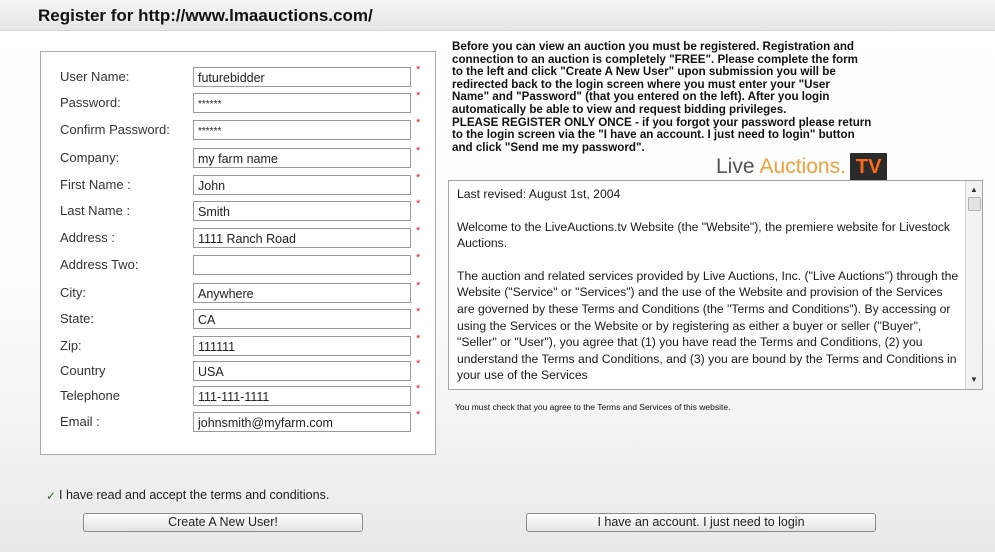 This screenshot has width=995, height=552. Describe the element at coordinates (974, 190) in the screenshot. I see `scroll-up-arrow-icon: ▲` at that location.